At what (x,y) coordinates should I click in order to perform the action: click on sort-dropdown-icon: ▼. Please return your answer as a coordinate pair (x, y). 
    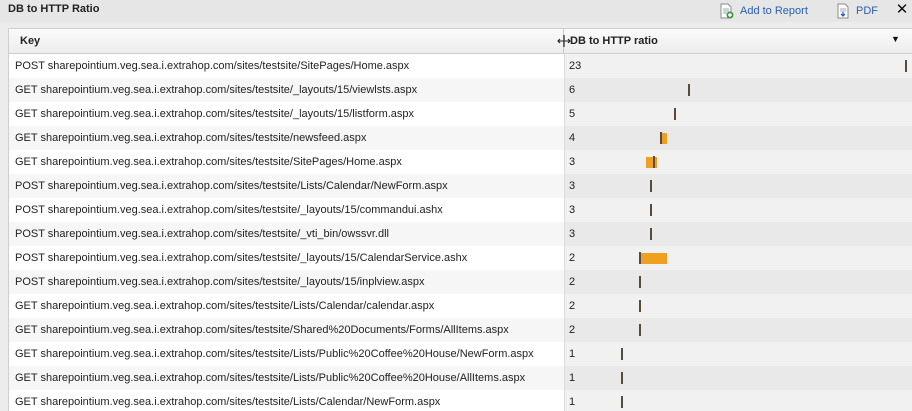
    Looking at the image, I should click on (895, 39).